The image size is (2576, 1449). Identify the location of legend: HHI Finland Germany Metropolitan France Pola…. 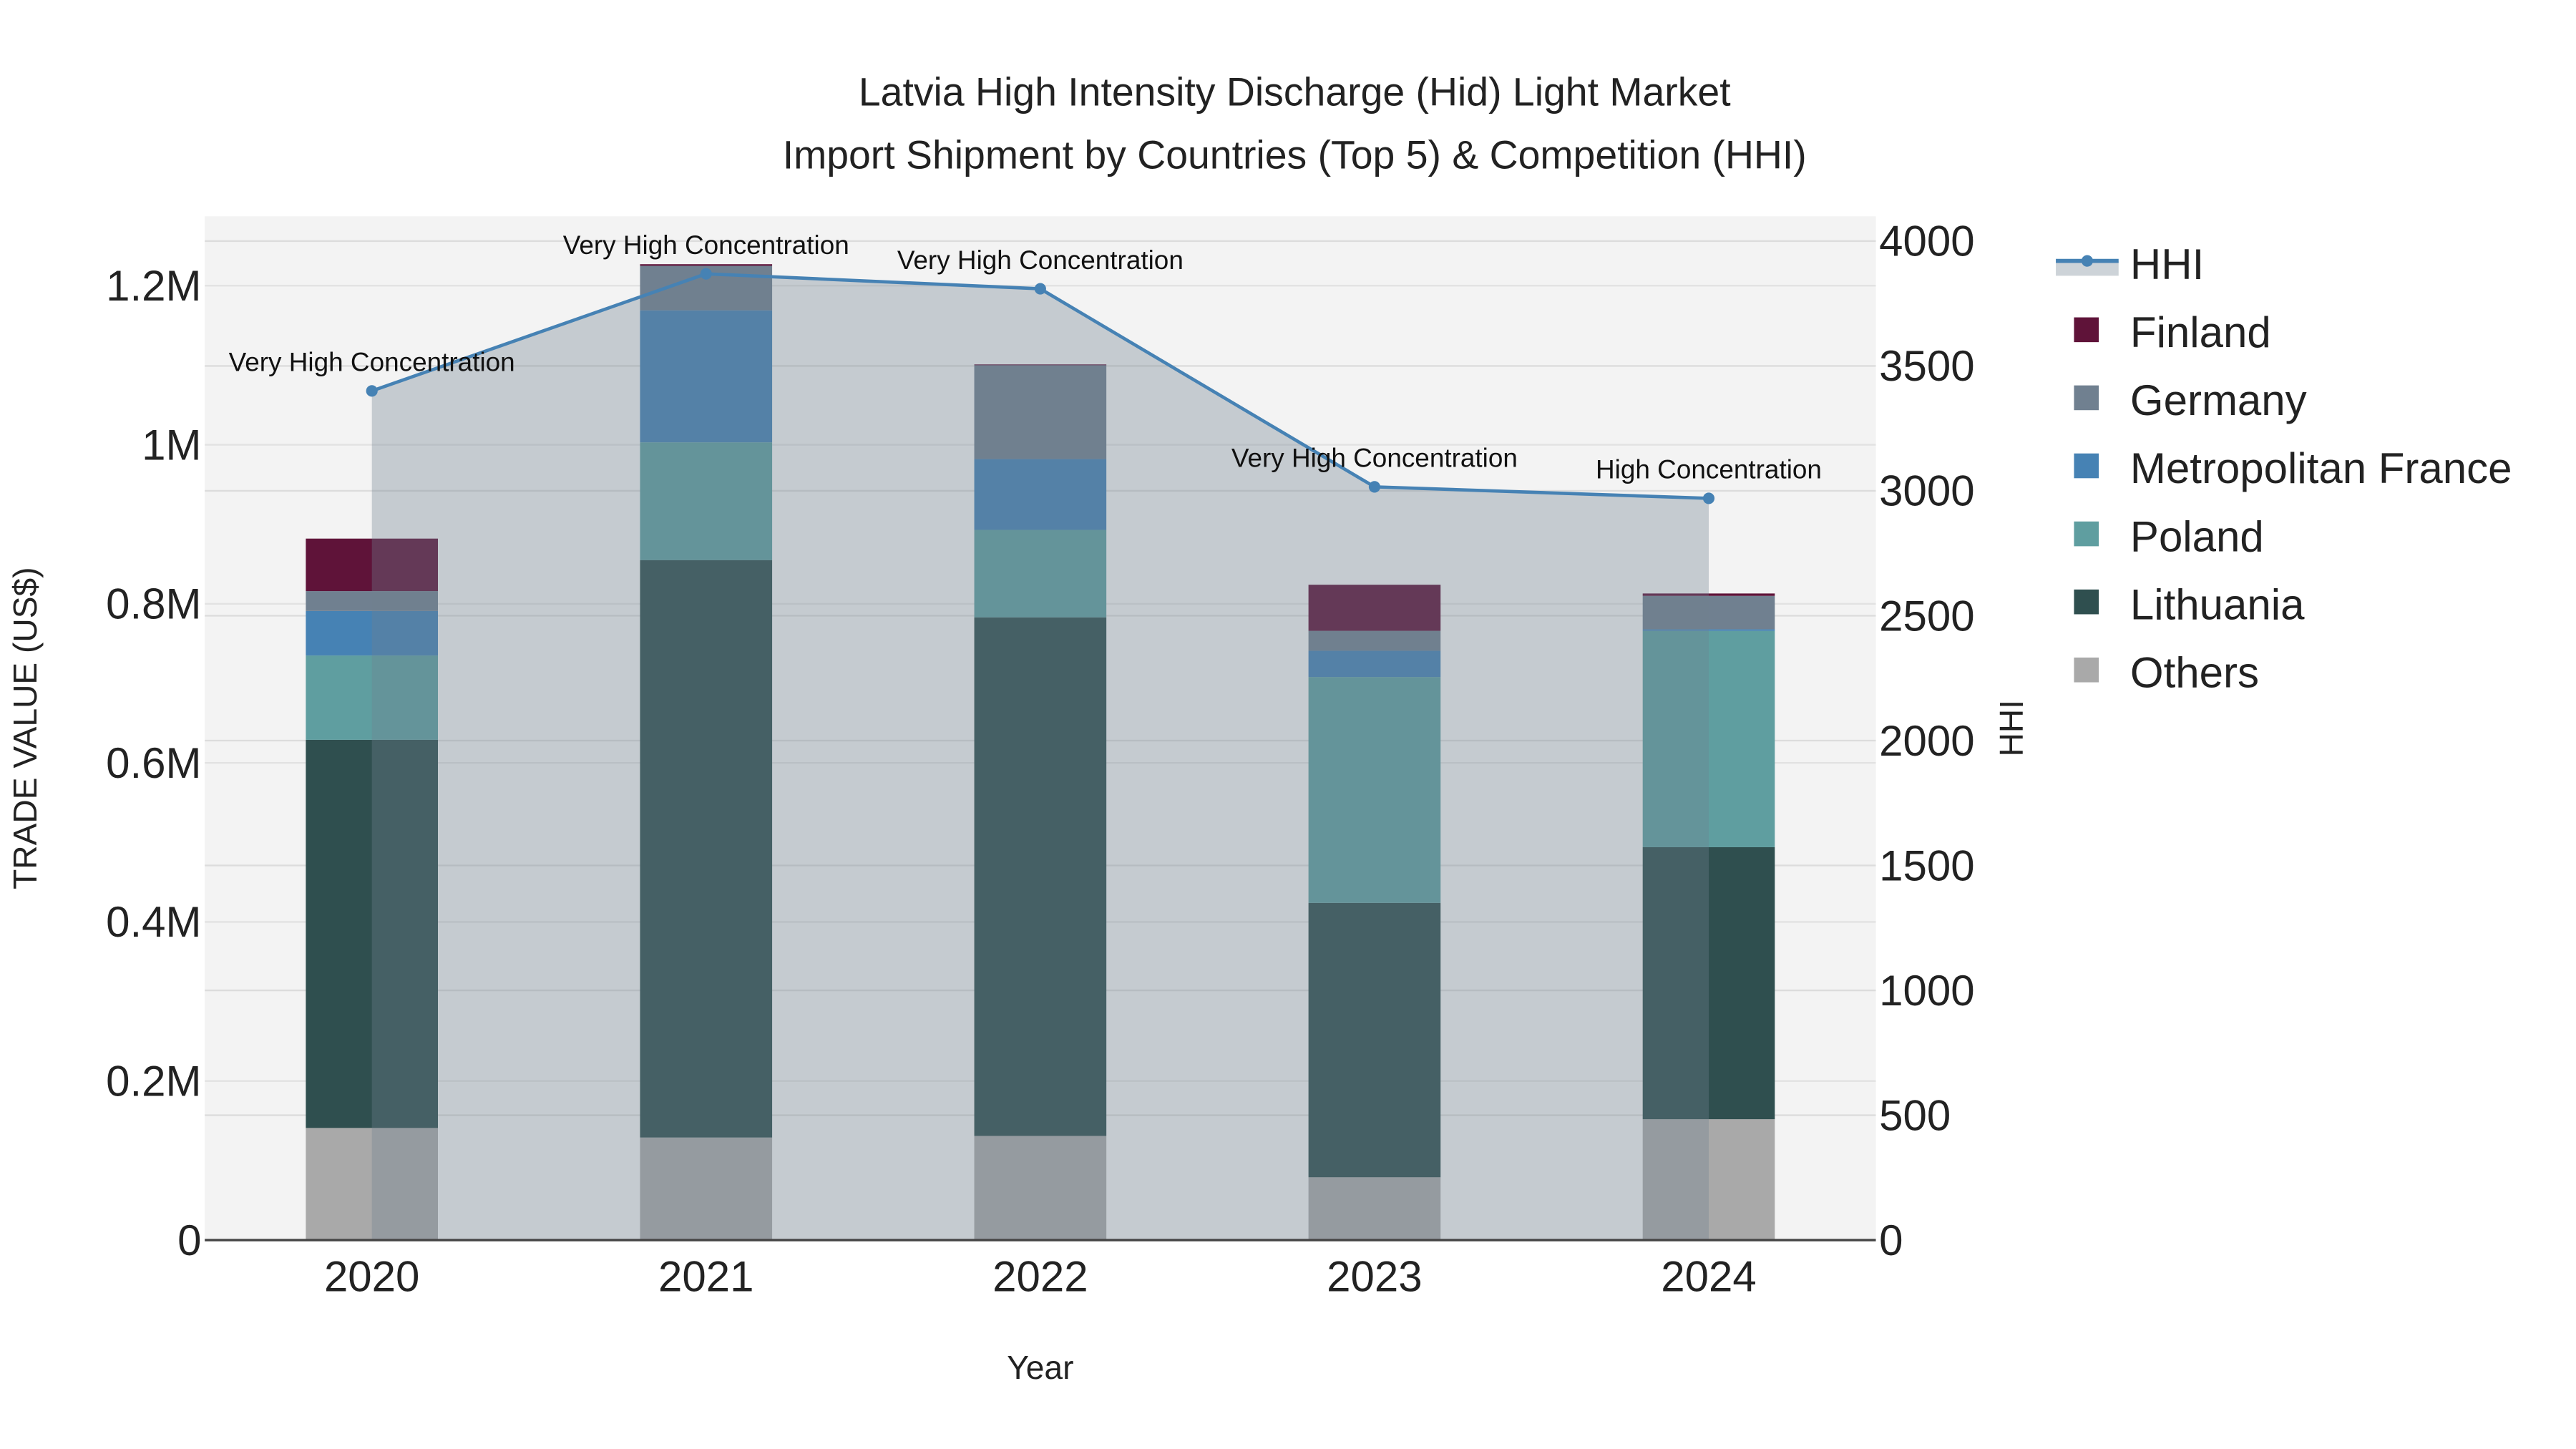
(2284, 468).